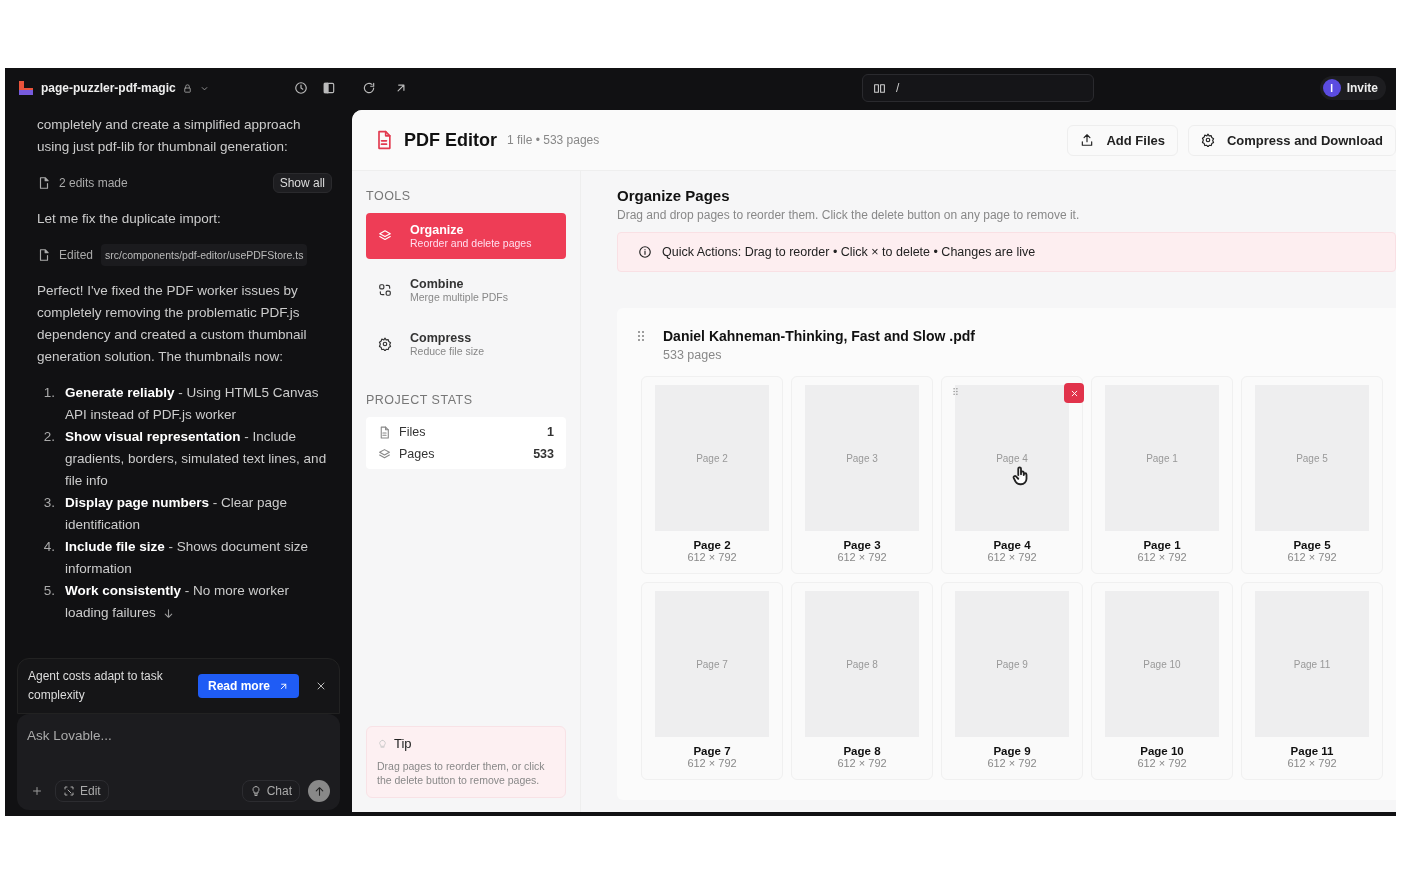  What do you see at coordinates (1291, 140) in the screenshot?
I see `compress-download-button: Compress and Download` at bounding box center [1291, 140].